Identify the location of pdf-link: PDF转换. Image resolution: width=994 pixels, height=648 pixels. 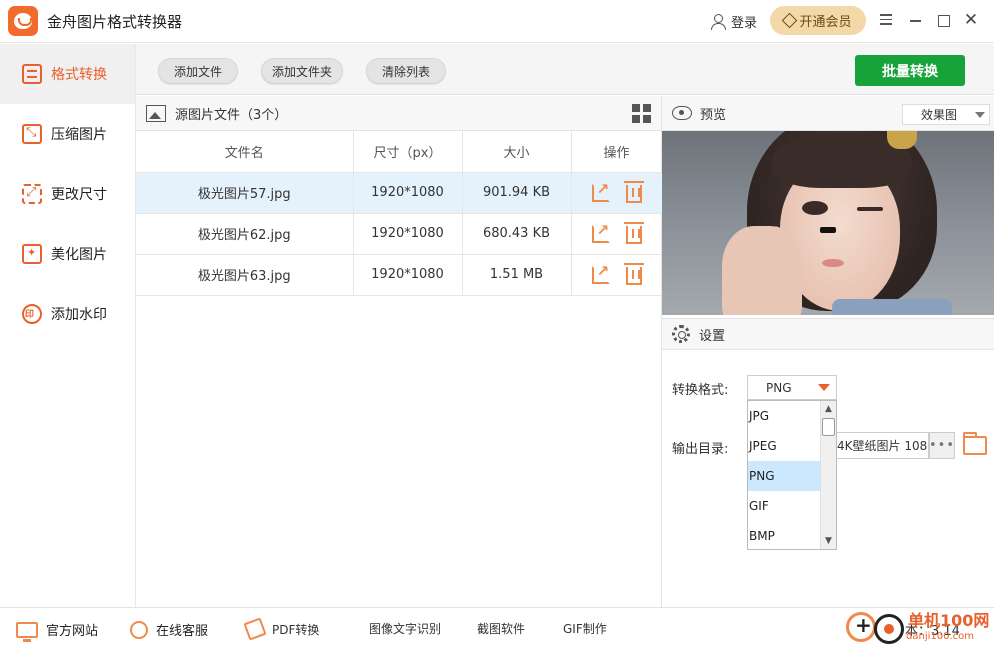
(281, 629).